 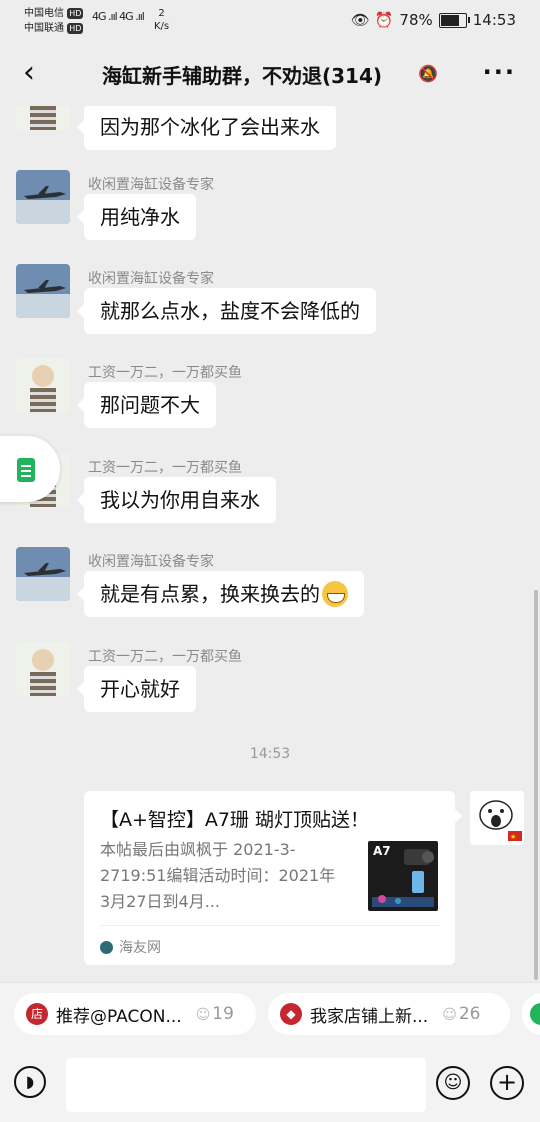 What do you see at coordinates (26, 470) in the screenshot?
I see `document-icon` at bounding box center [26, 470].